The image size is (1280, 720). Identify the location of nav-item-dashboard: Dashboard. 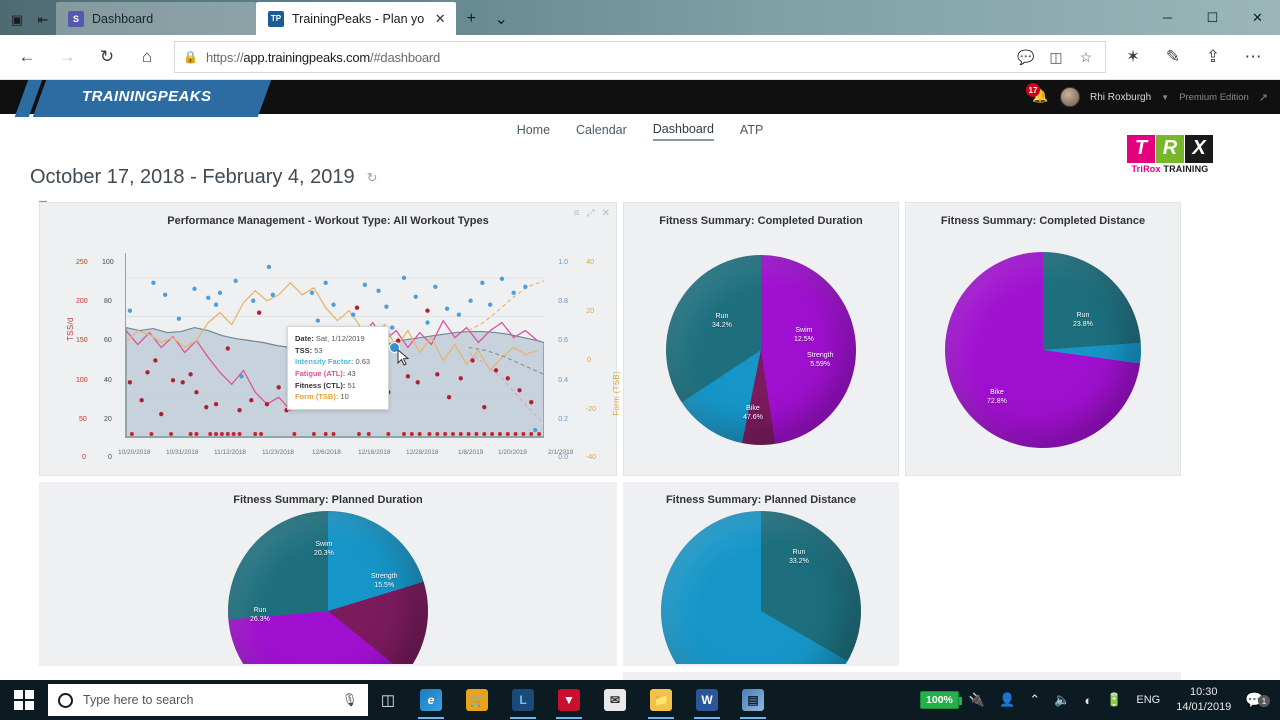
(683, 131).